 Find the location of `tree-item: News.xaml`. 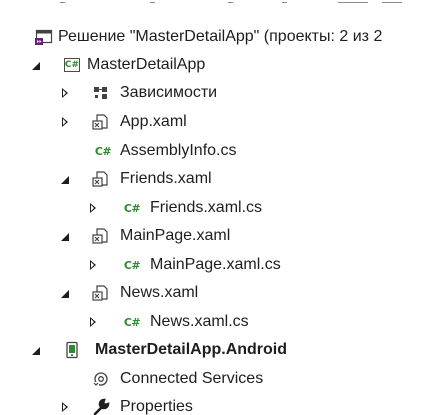

tree-item: News.xaml is located at coordinates (223, 293).